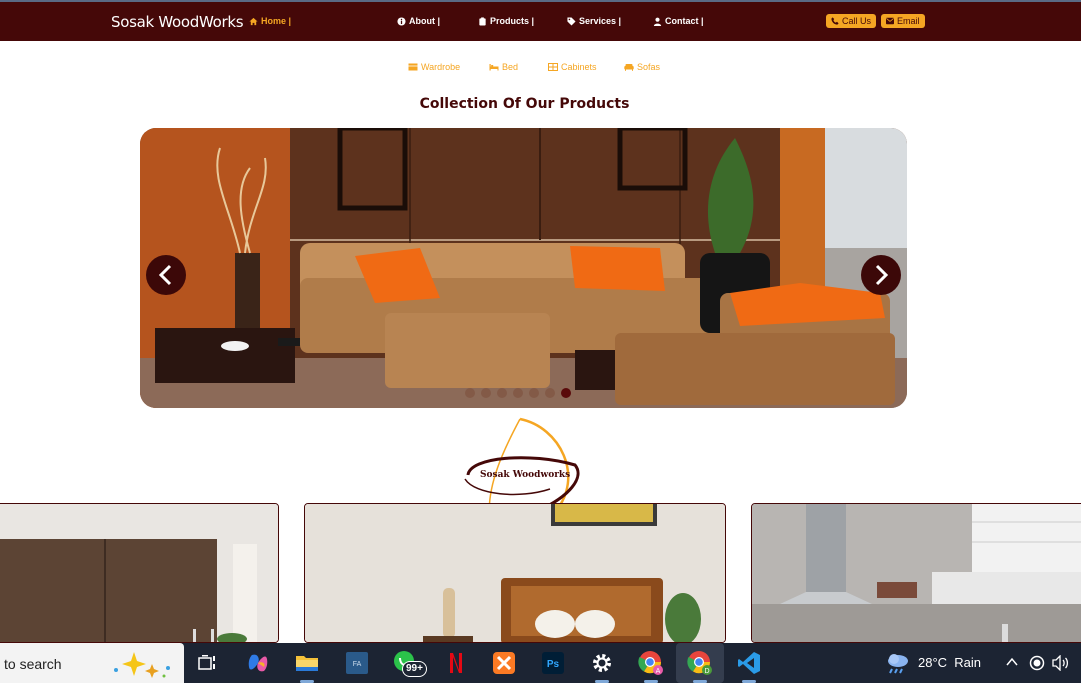 The height and width of the screenshot is (683, 1081). I want to click on svg-text: Ps, so click(553, 664).